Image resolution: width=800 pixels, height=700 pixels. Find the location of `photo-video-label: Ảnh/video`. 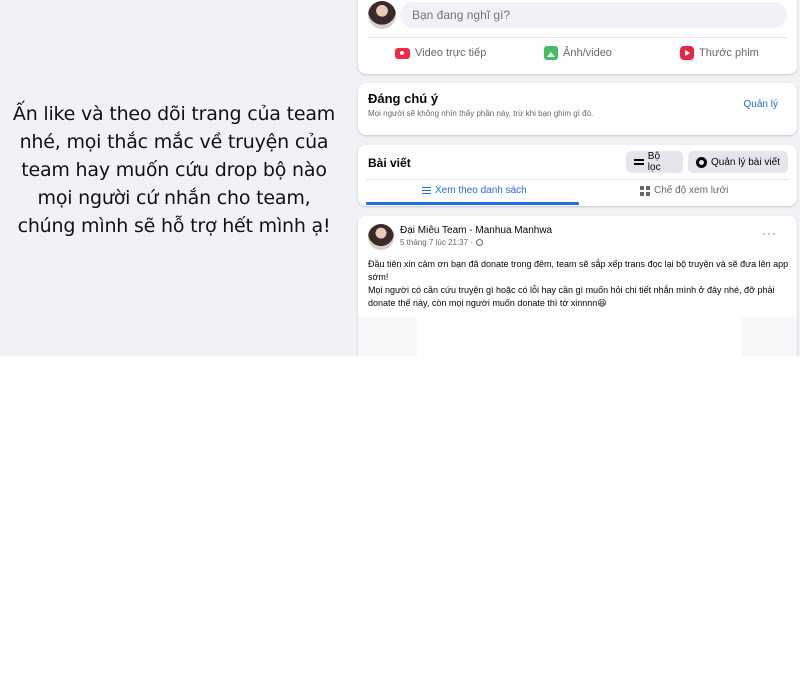

photo-video-label: Ảnh/video is located at coordinates (587, 53).